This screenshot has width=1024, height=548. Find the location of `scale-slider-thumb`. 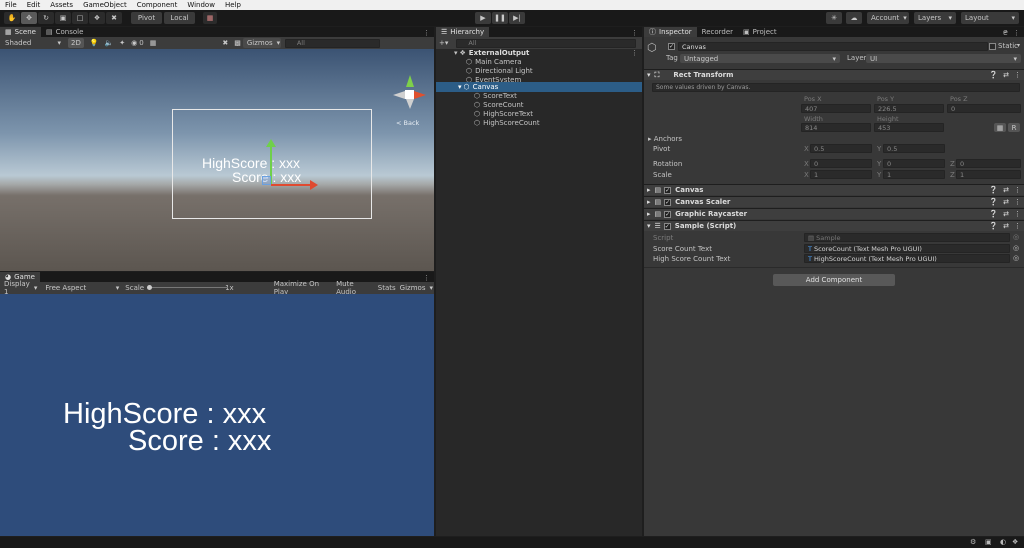

scale-slider-thumb is located at coordinates (150, 287).